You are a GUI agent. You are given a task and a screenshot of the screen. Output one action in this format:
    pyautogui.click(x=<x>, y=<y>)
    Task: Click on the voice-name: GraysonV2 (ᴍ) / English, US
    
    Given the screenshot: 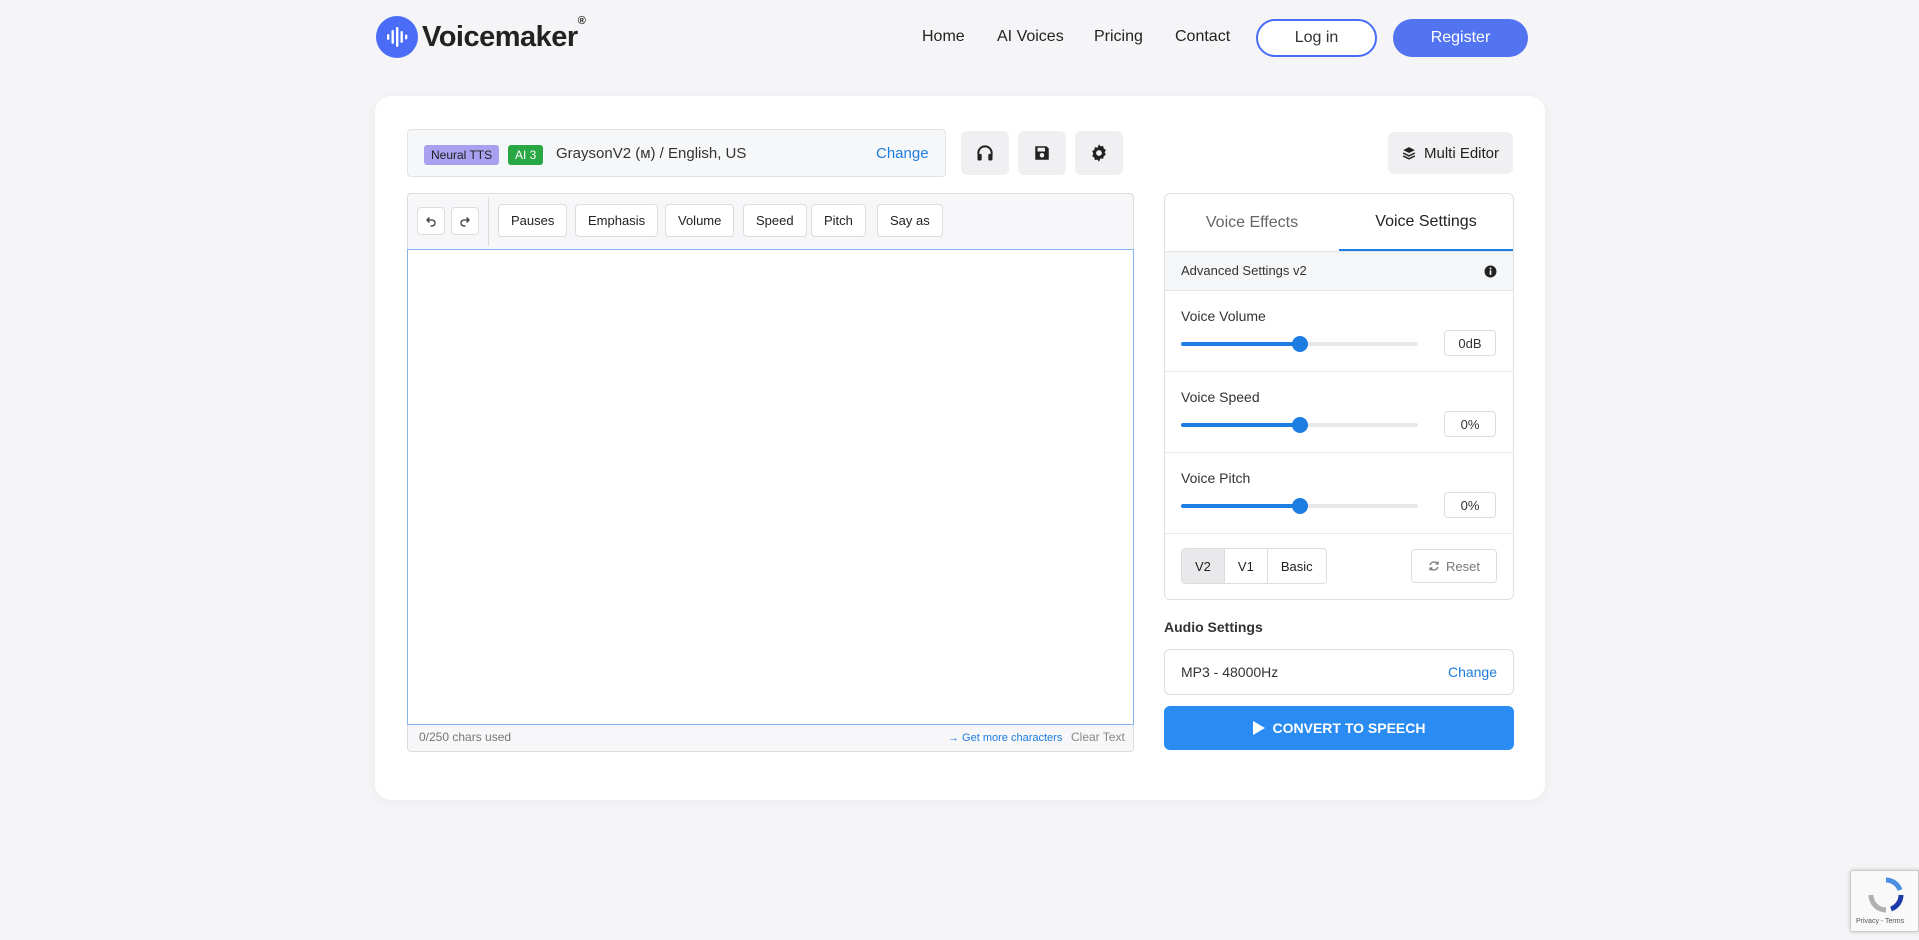 What is the action you would take?
    pyautogui.click(x=651, y=153)
    